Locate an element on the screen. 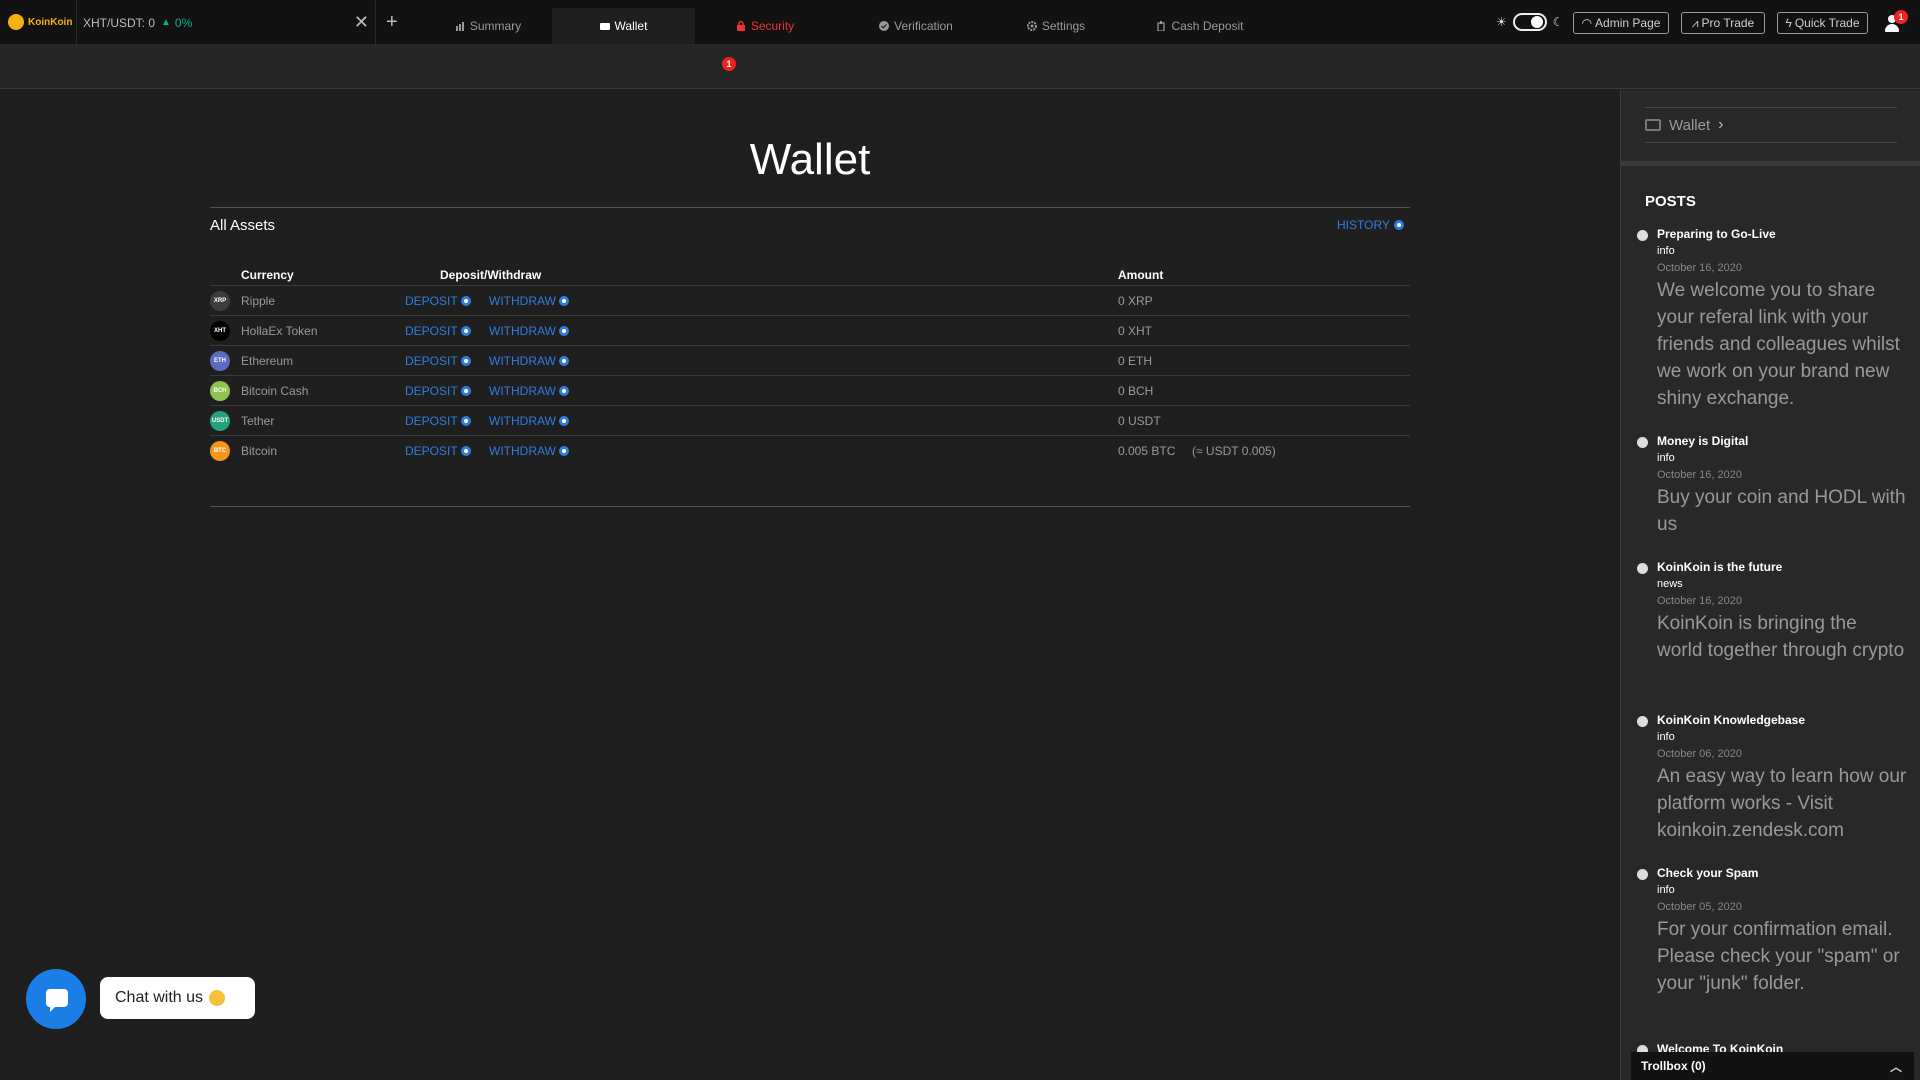  post-category: news is located at coordinates (1670, 584).